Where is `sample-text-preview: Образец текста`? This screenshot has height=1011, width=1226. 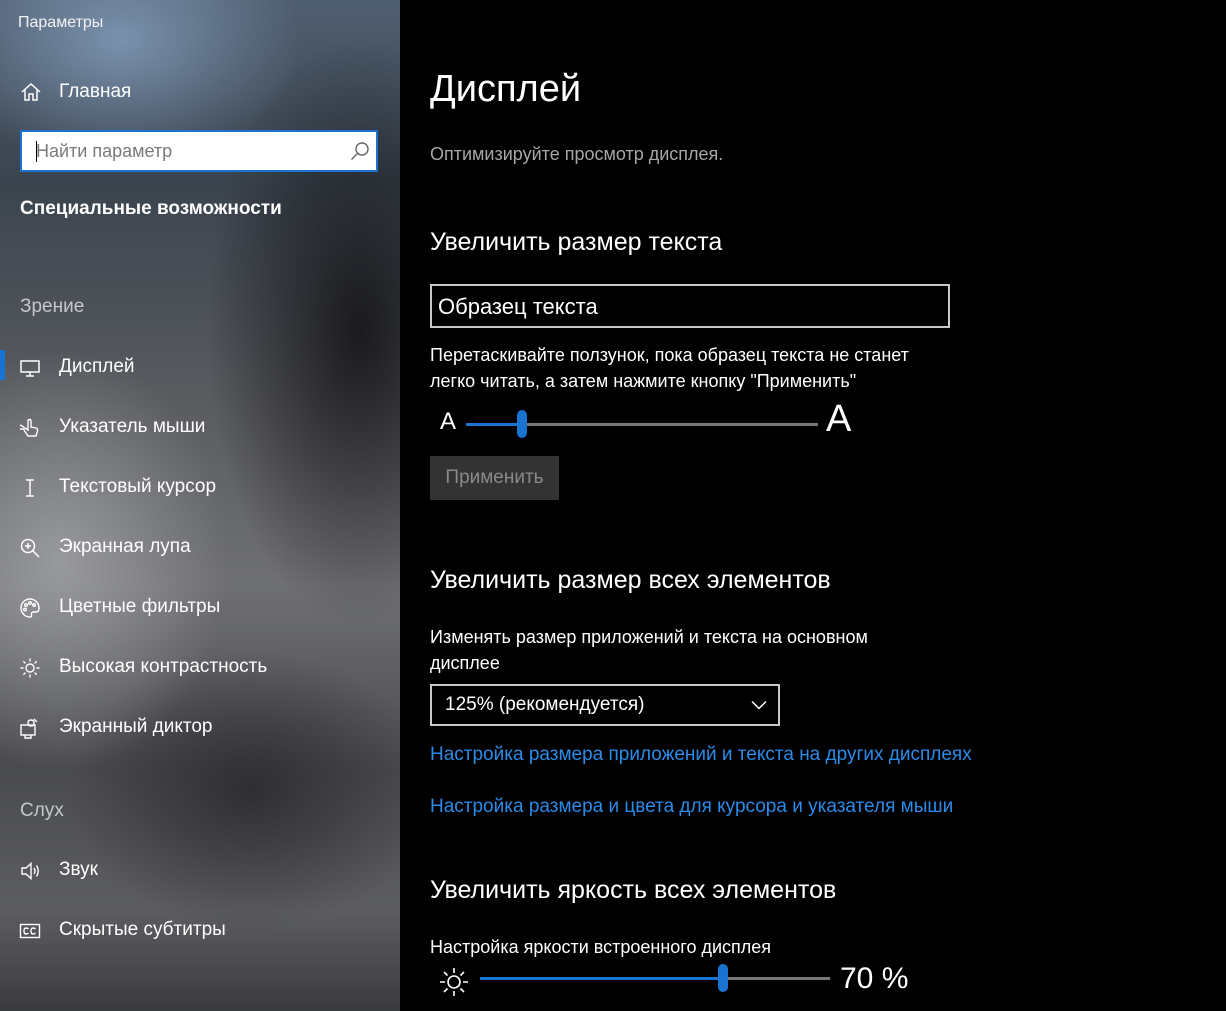 sample-text-preview: Образец текста is located at coordinates (690, 306).